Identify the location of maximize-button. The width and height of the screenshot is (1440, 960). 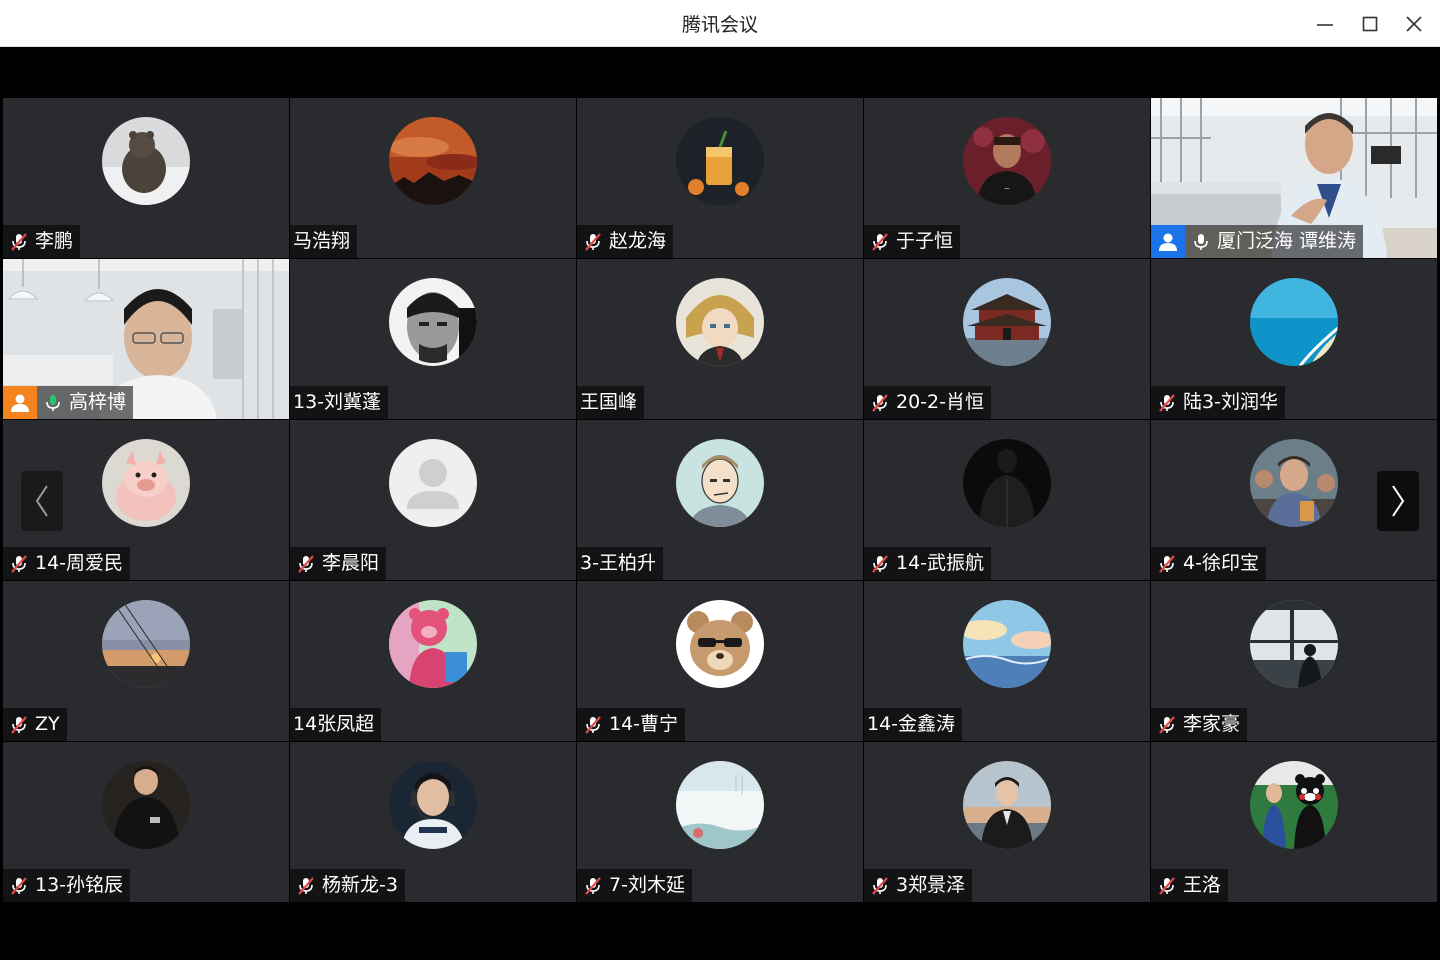
(1370, 23).